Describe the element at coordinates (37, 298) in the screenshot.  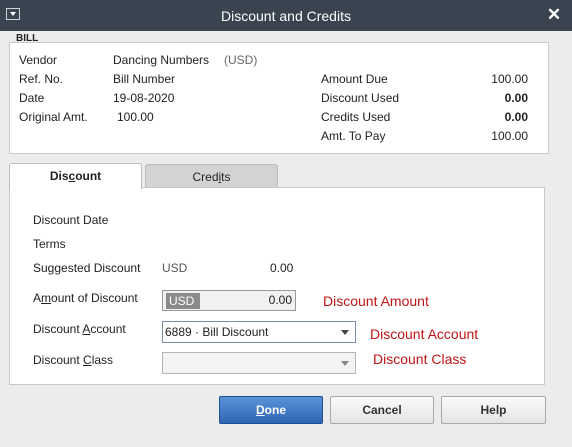
I see `amount-label-pre: A` at that location.